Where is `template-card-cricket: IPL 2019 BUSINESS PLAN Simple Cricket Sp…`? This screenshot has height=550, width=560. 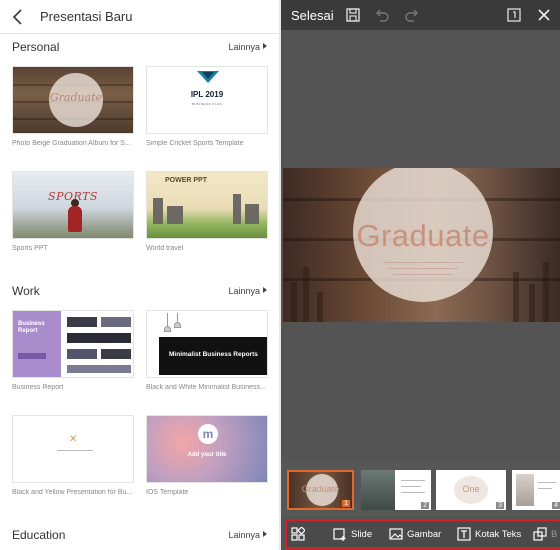 template-card-cricket: IPL 2019 BUSINESS PLAN Simple Cricket Sp… is located at coordinates (208, 106).